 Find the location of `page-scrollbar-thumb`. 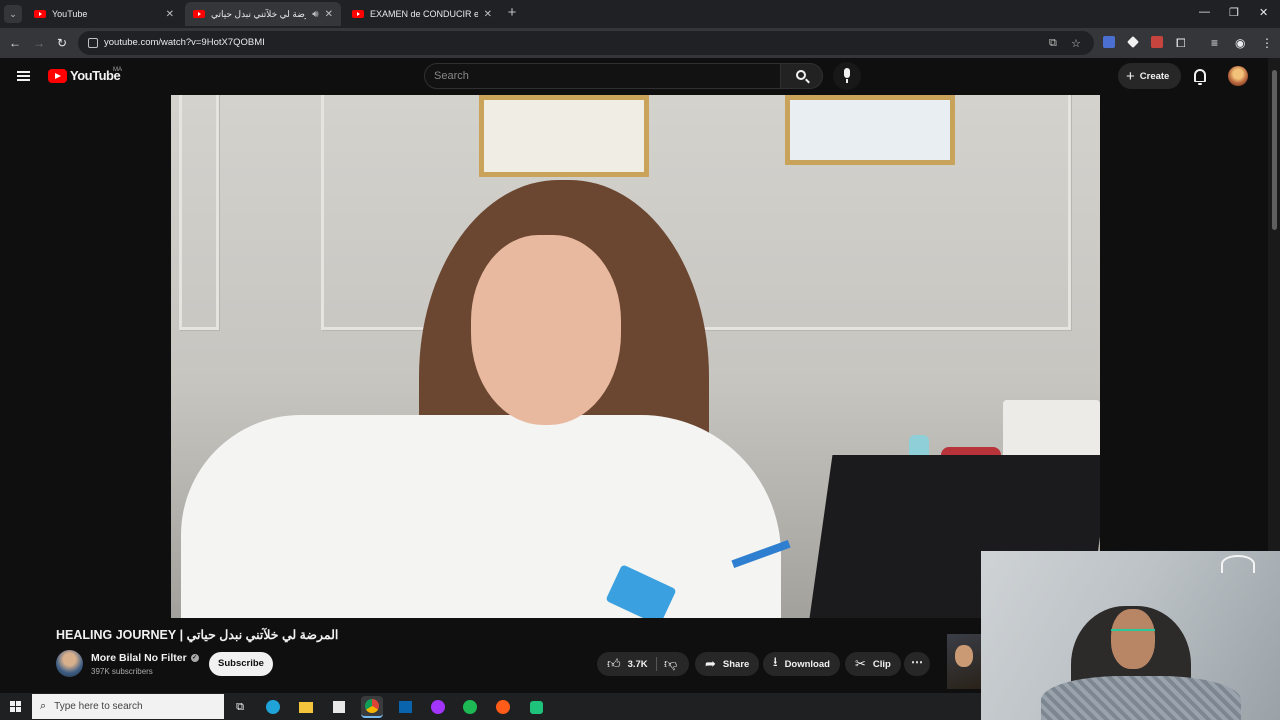

page-scrollbar-thumb is located at coordinates (1274, 150).